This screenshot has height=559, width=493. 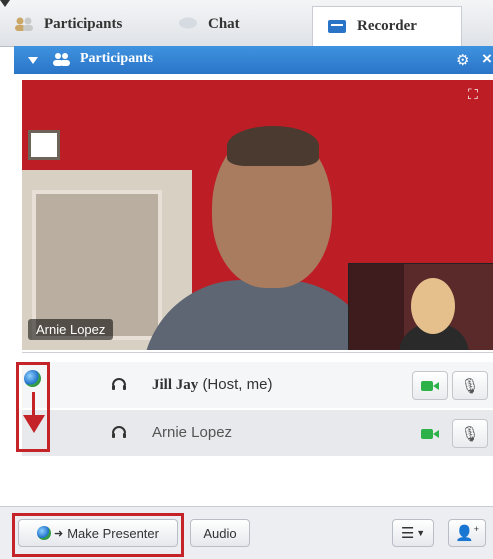 I want to click on participant-role: (Host, me), so click(x=237, y=384).